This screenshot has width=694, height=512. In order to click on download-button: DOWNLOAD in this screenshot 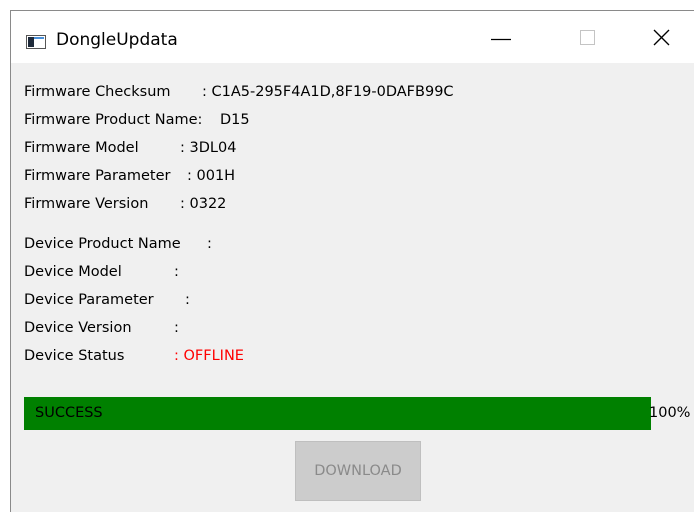, I will do `click(358, 471)`.